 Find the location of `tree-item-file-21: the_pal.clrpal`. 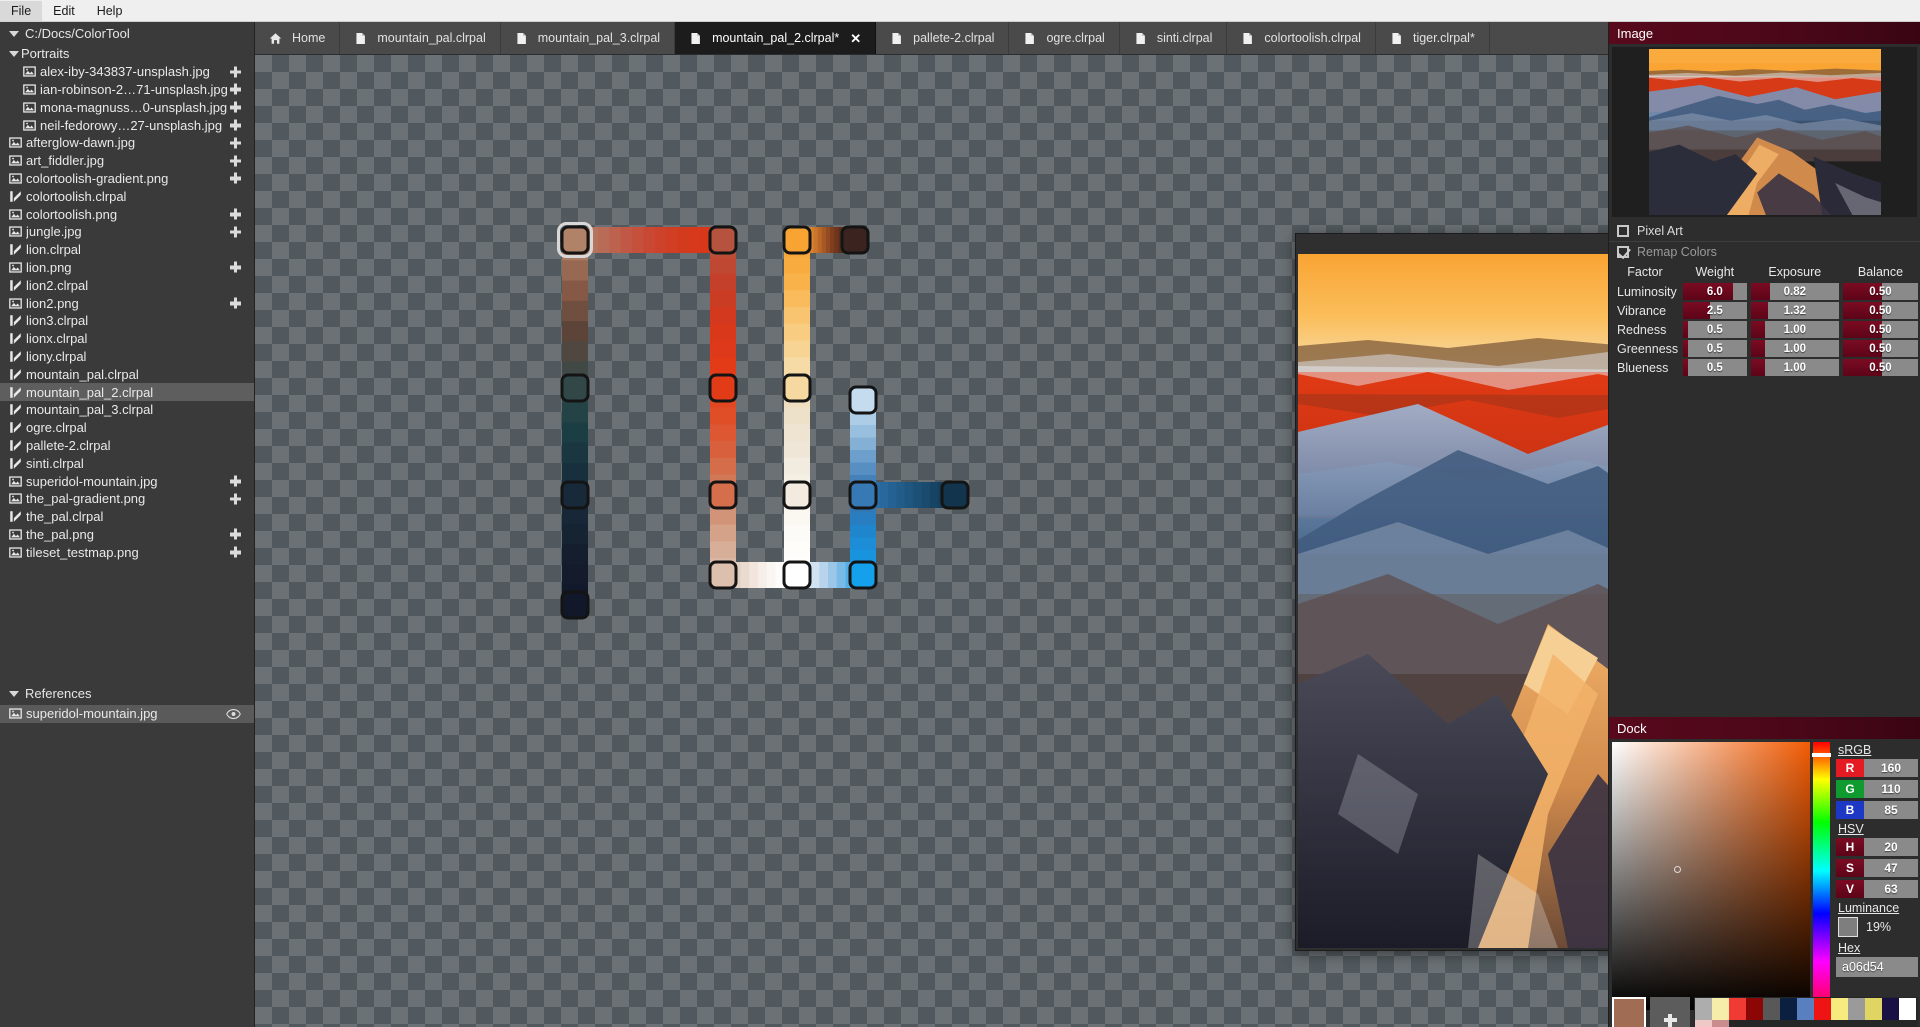

tree-item-file-21: the_pal.clrpal is located at coordinates (127, 517).